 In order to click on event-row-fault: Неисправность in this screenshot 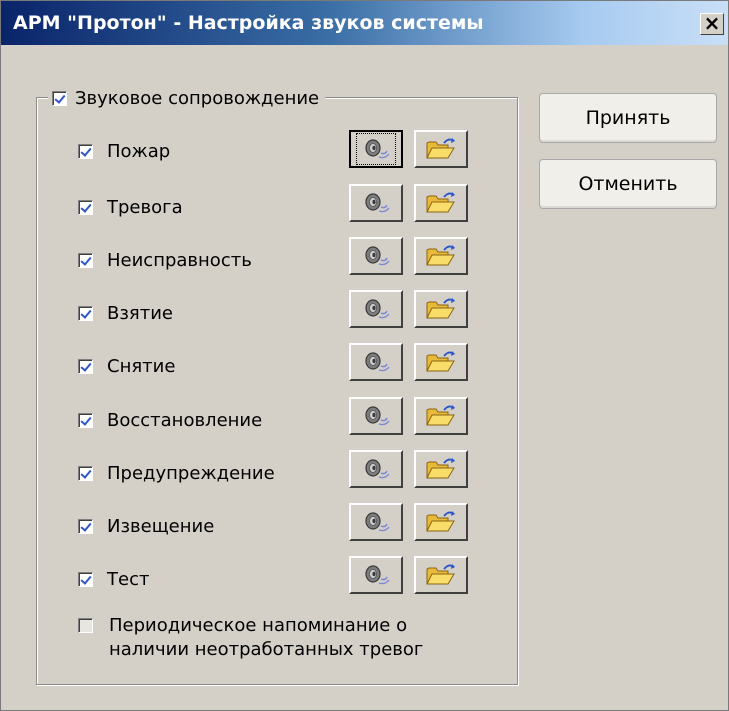, I will do `click(165, 260)`.